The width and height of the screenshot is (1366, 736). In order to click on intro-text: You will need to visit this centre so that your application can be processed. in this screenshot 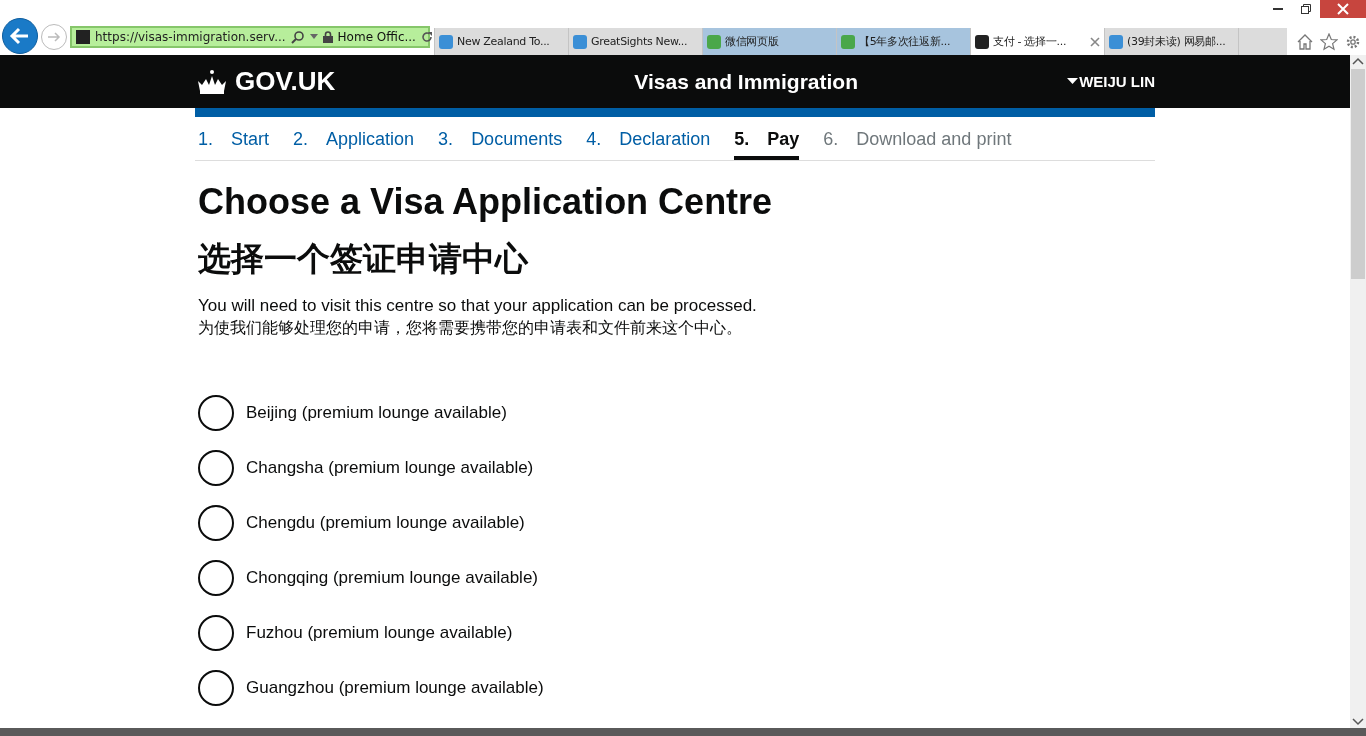, I will do `click(478, 306)`.